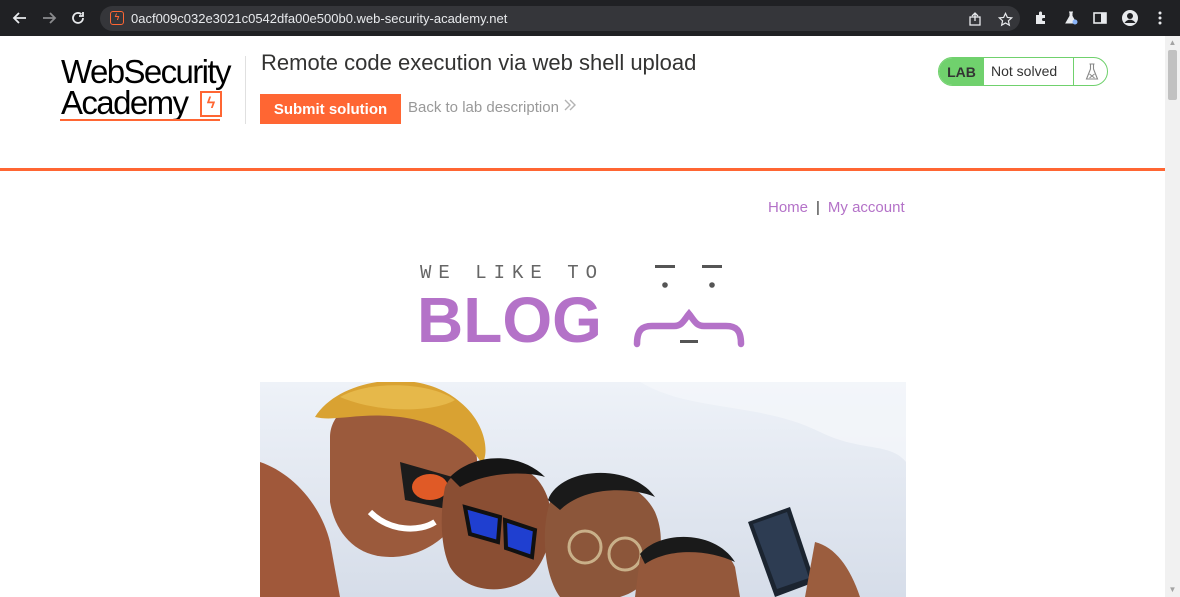 The image size is (1180, 597). Describe the element at coordinates (1073, 71) in the screenshot. I see `status-divider` at that location.